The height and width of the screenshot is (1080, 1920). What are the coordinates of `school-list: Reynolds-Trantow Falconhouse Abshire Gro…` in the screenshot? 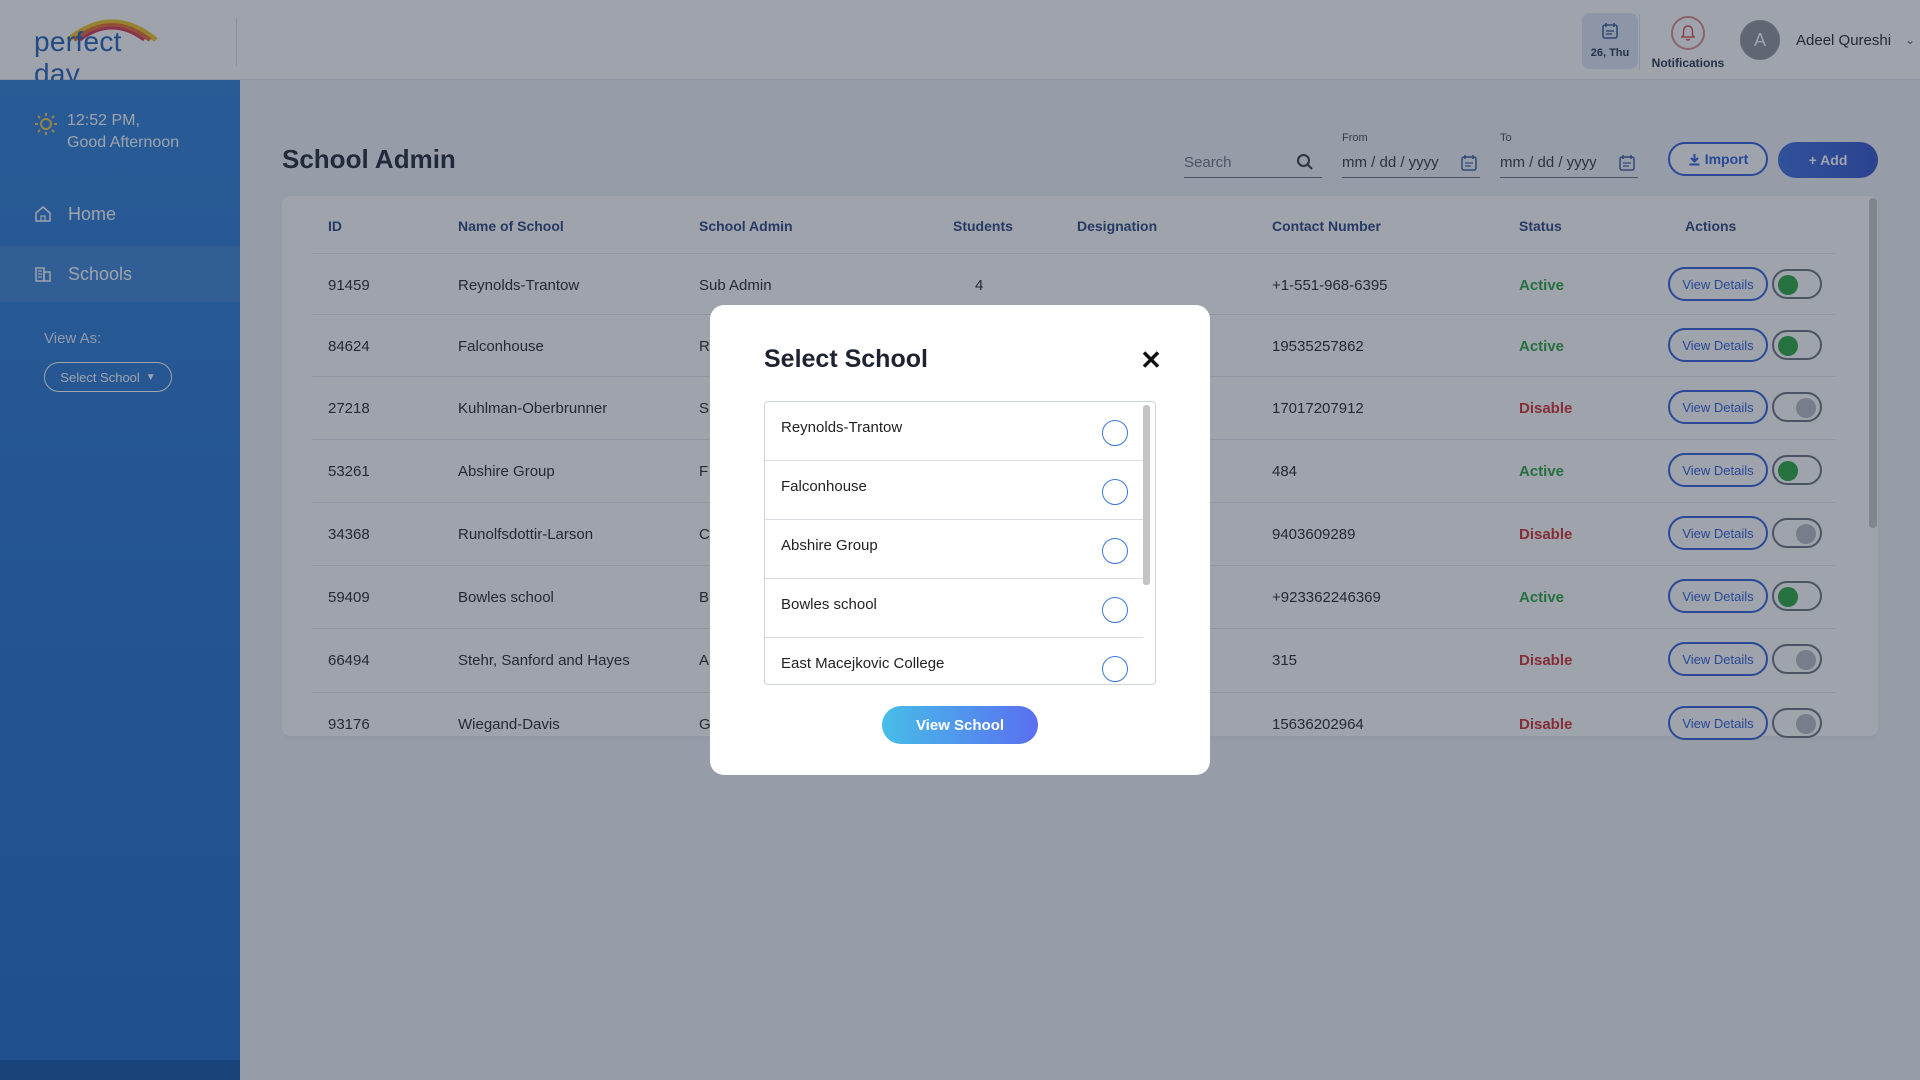 It's located at (960, 543).